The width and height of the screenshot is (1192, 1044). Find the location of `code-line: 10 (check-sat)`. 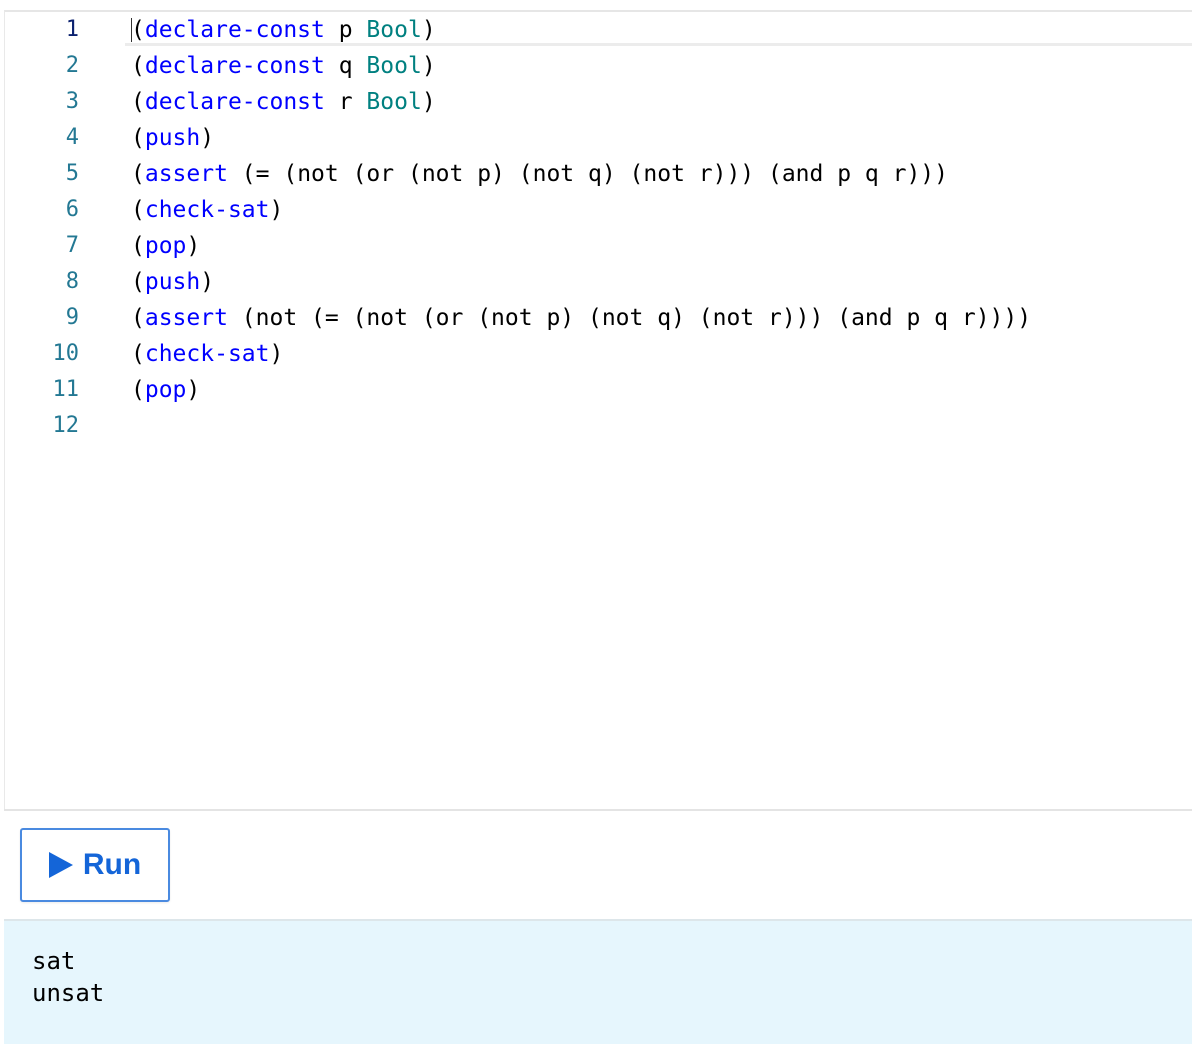

code-line: 10 (check-sat) is located at coordinates (598, 354).